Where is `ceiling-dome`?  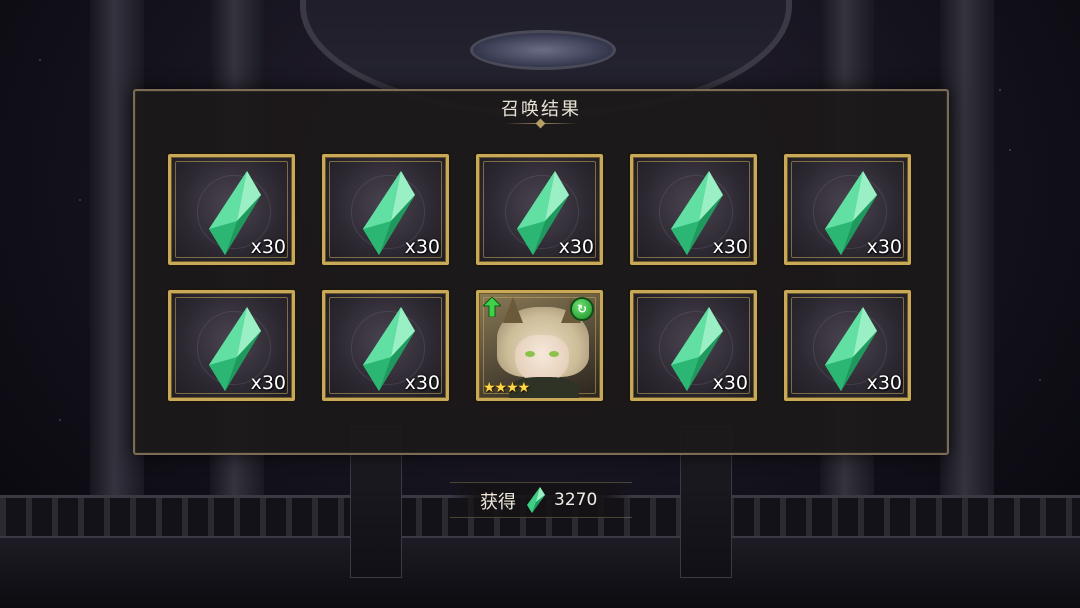
ceiling-dome is located at coordinates (543, 50).